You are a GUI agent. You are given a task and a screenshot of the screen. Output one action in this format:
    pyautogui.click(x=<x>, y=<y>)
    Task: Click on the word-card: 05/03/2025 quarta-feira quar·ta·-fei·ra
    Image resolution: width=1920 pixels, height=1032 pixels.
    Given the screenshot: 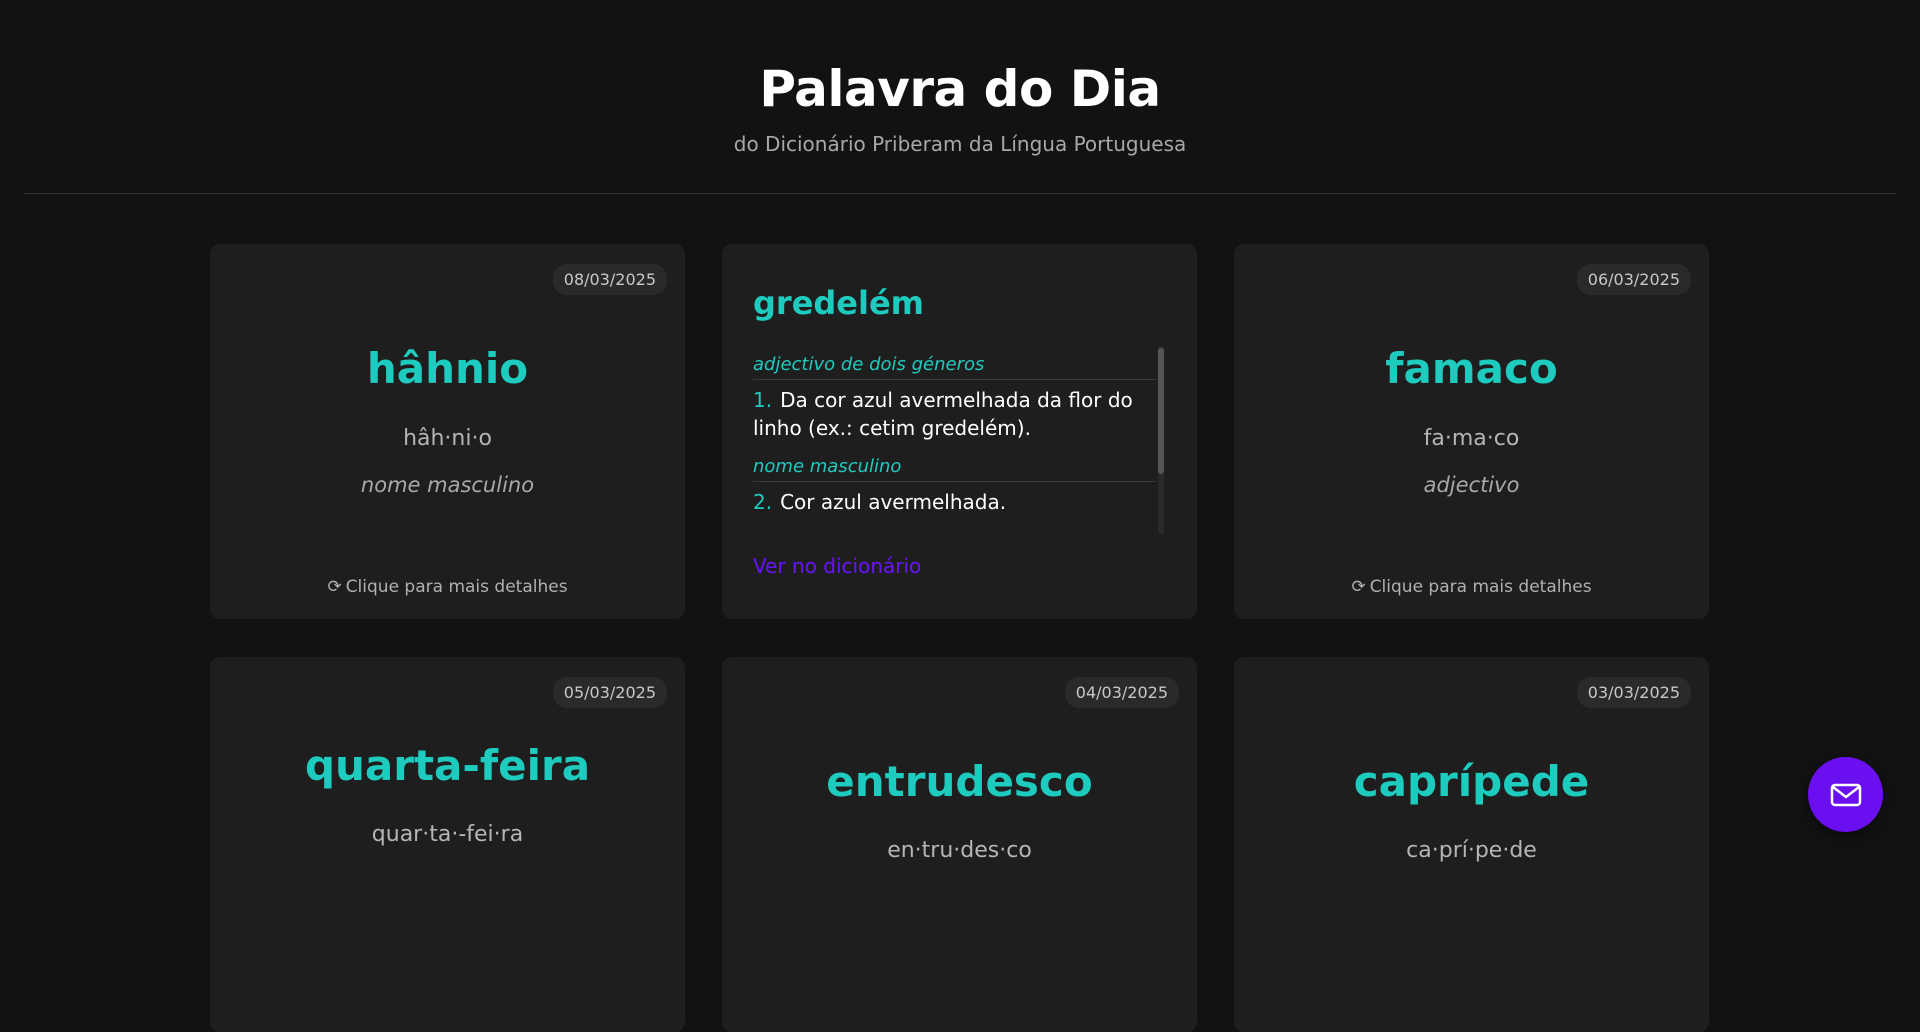 What is the action you would take?
    pyautogui.click(x=447, y=844)
    